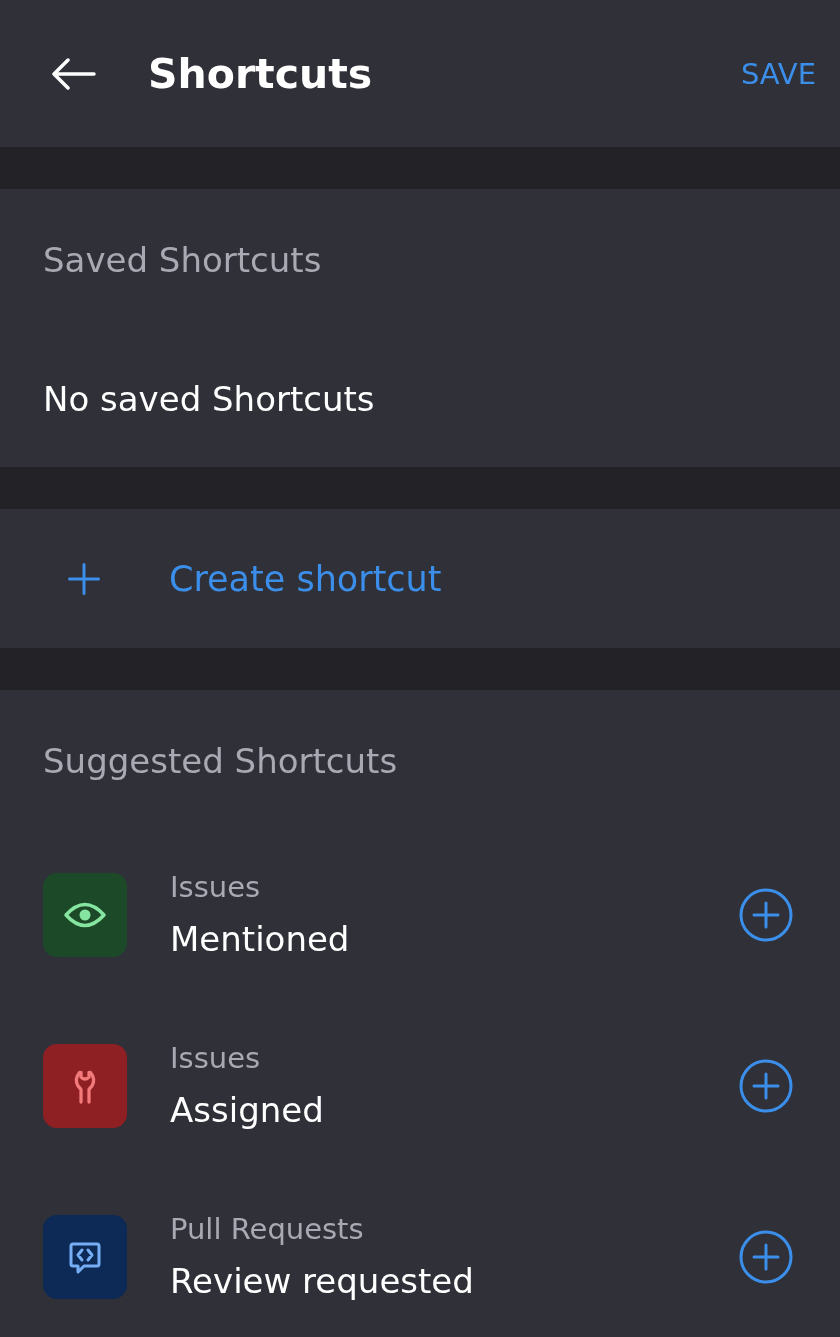  I want to click on section-heading: Saved Shortcuts, so click(183, 260).